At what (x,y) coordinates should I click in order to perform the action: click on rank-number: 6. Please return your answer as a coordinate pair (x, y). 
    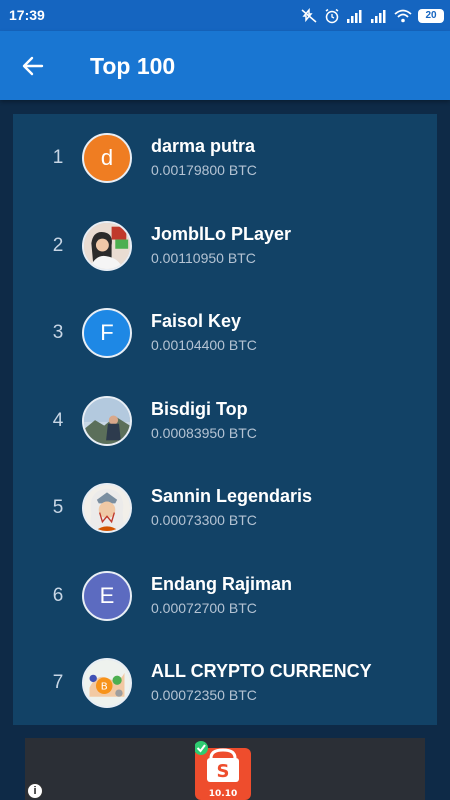
    Looking at the image, I should click on (58, 595).